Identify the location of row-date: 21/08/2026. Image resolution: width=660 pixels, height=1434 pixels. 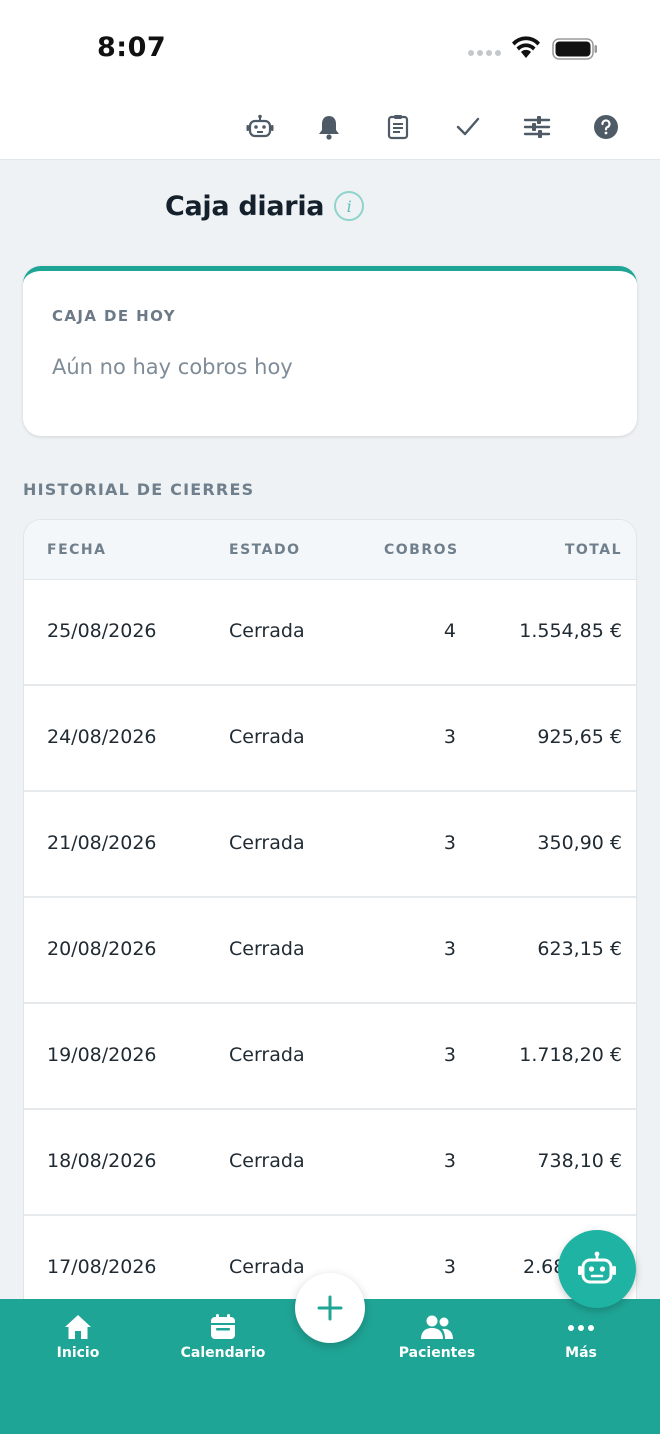
(102, 843).